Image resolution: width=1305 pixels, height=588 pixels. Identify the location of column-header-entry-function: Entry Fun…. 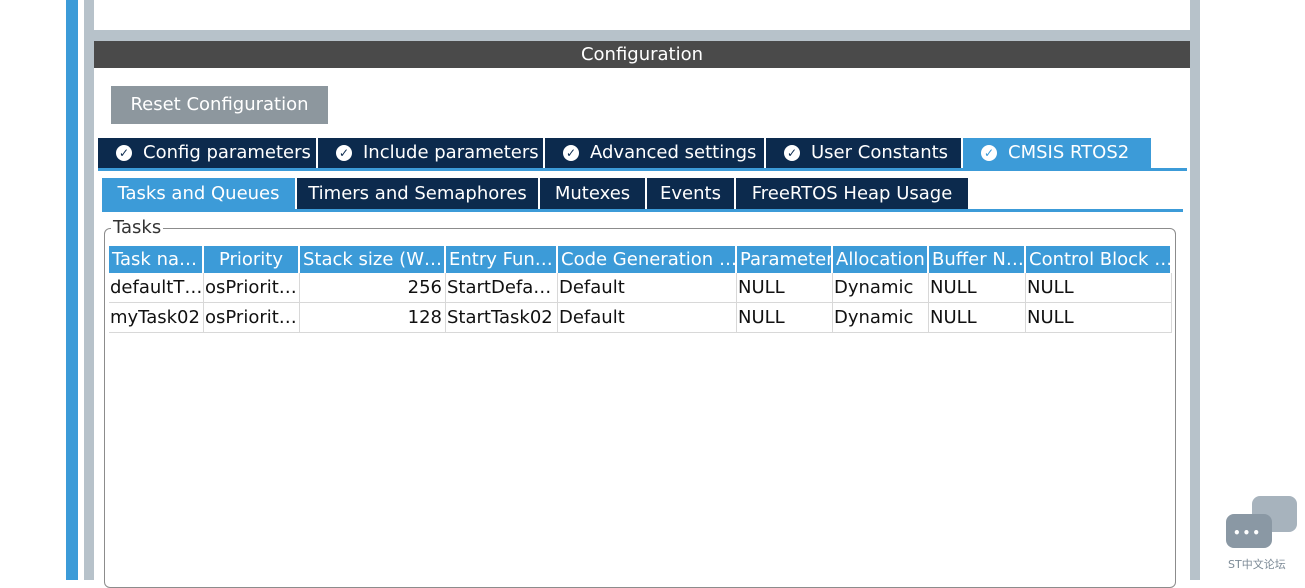
(502, 259).